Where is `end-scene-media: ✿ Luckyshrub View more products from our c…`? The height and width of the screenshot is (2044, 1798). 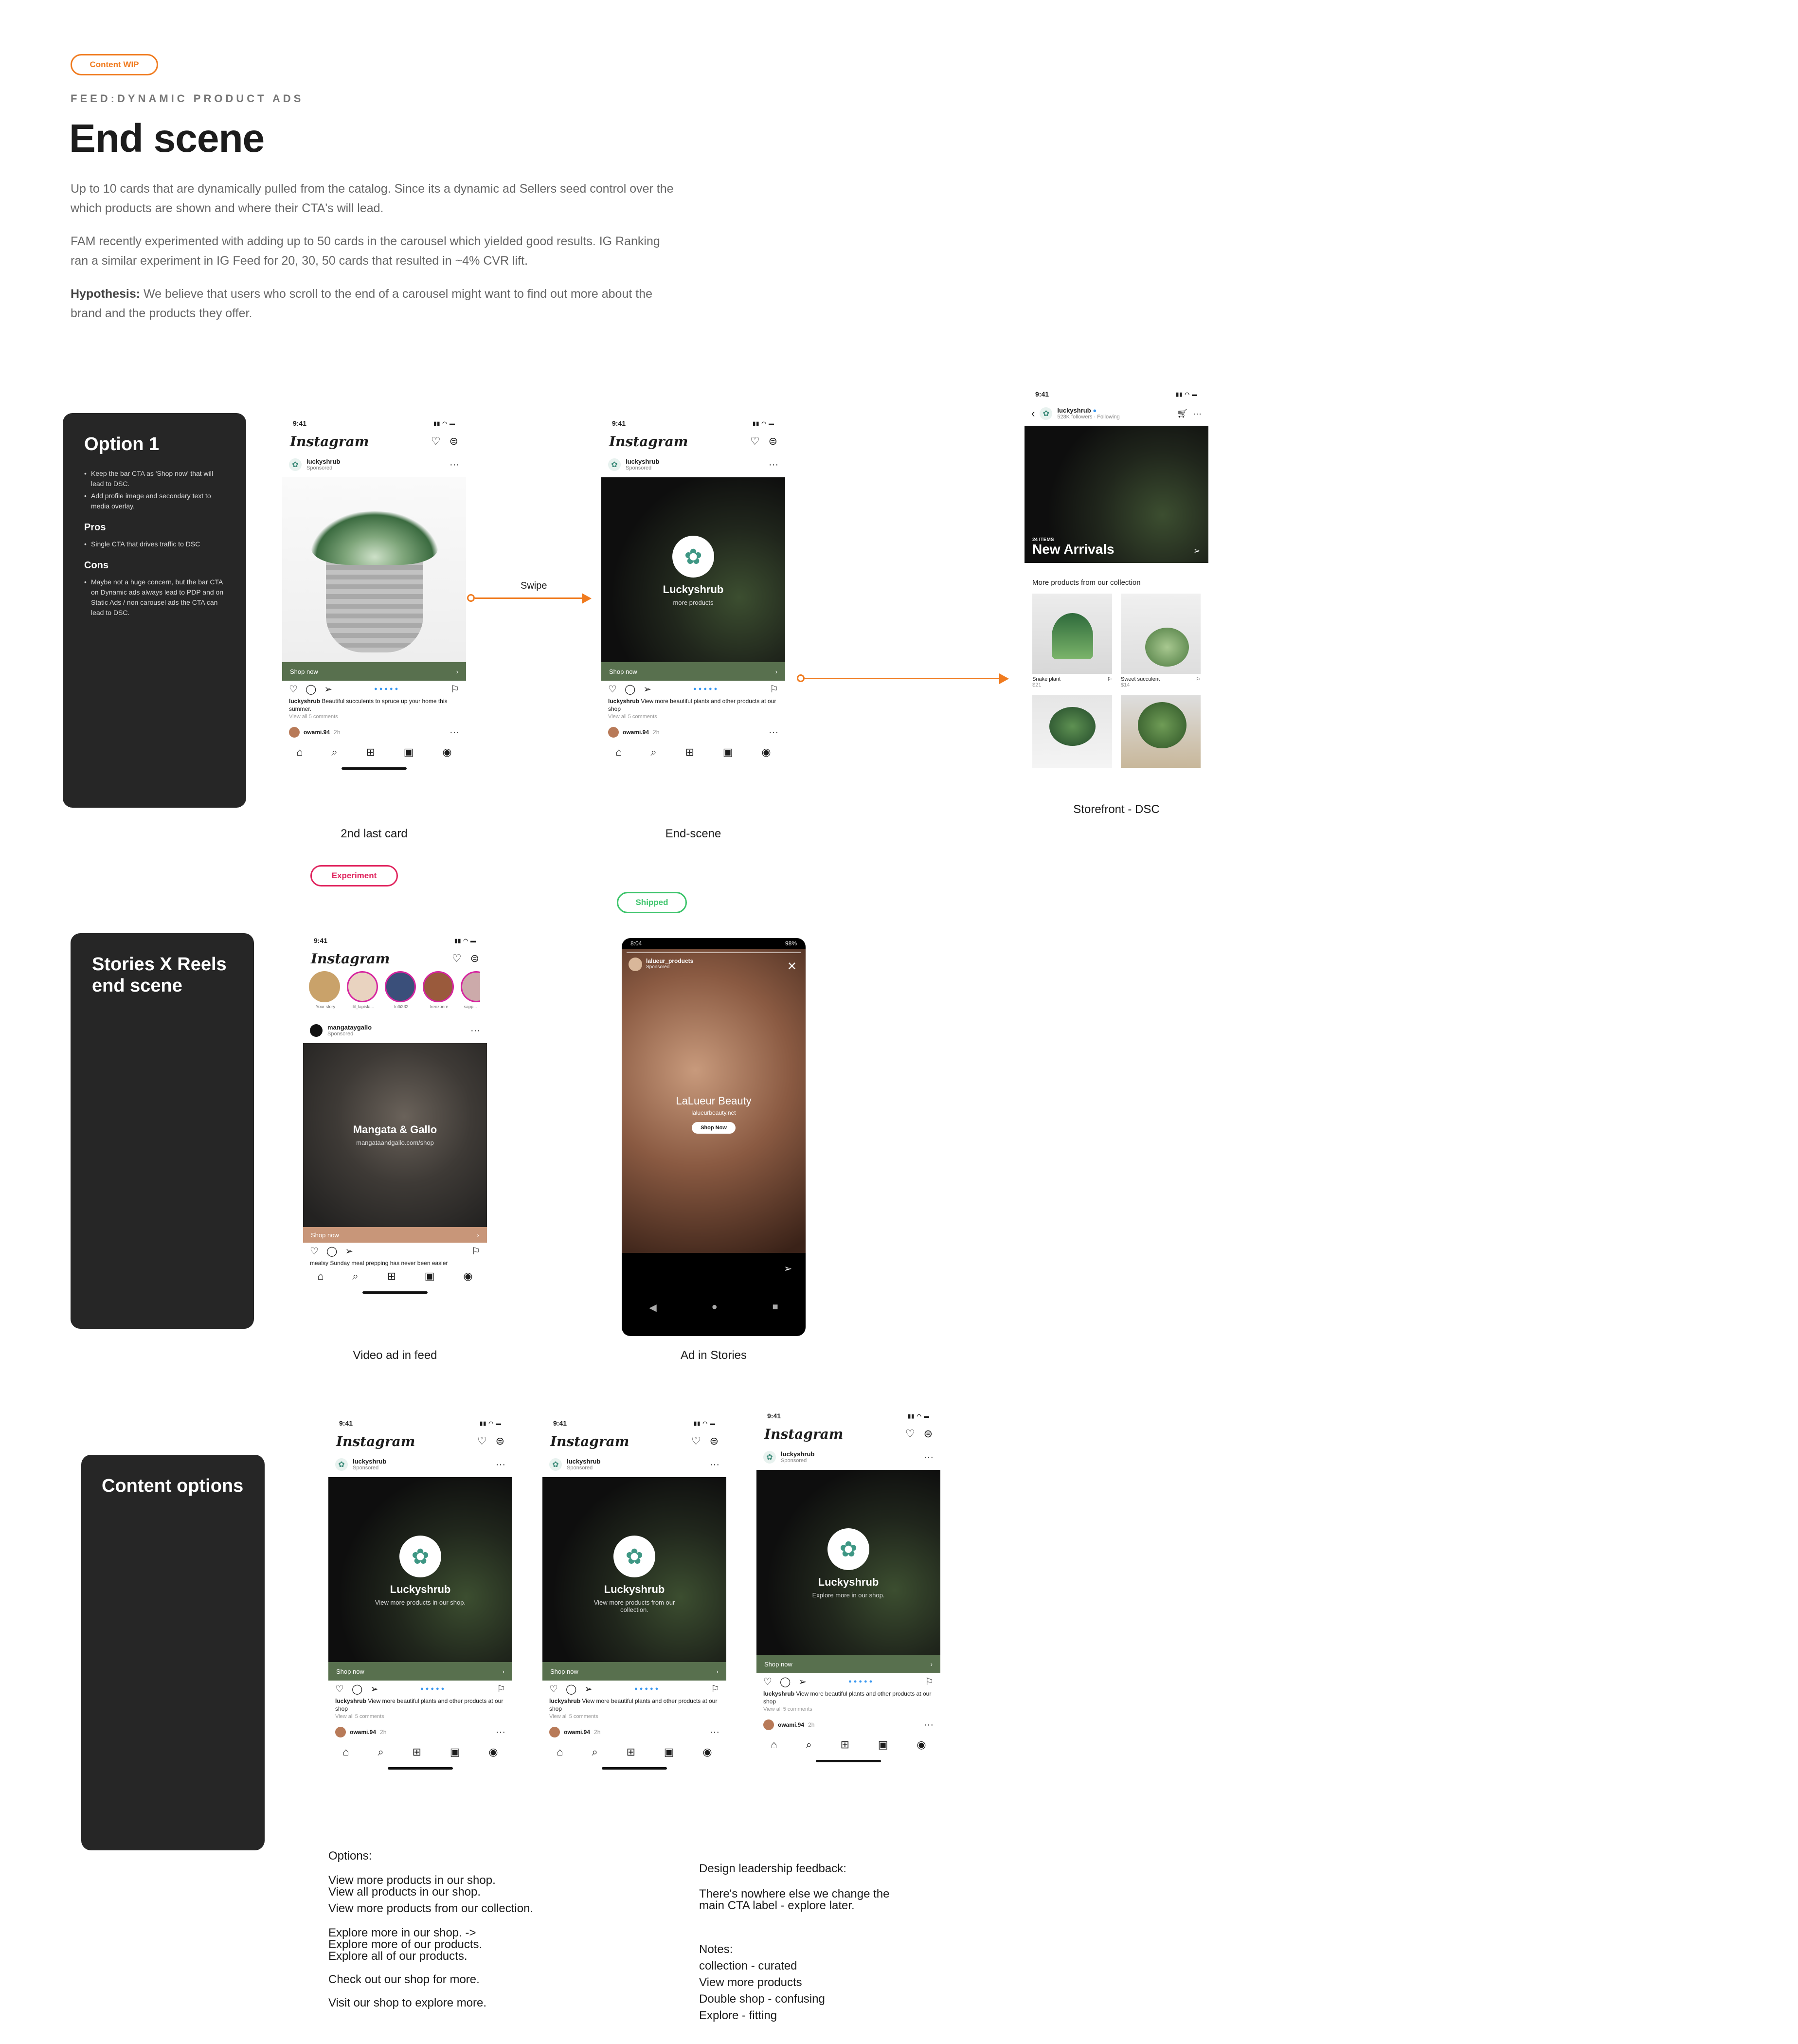 end-scene-media: ✿ Luckyshrub View more products from our c… is located at coordinates (634, 1570).